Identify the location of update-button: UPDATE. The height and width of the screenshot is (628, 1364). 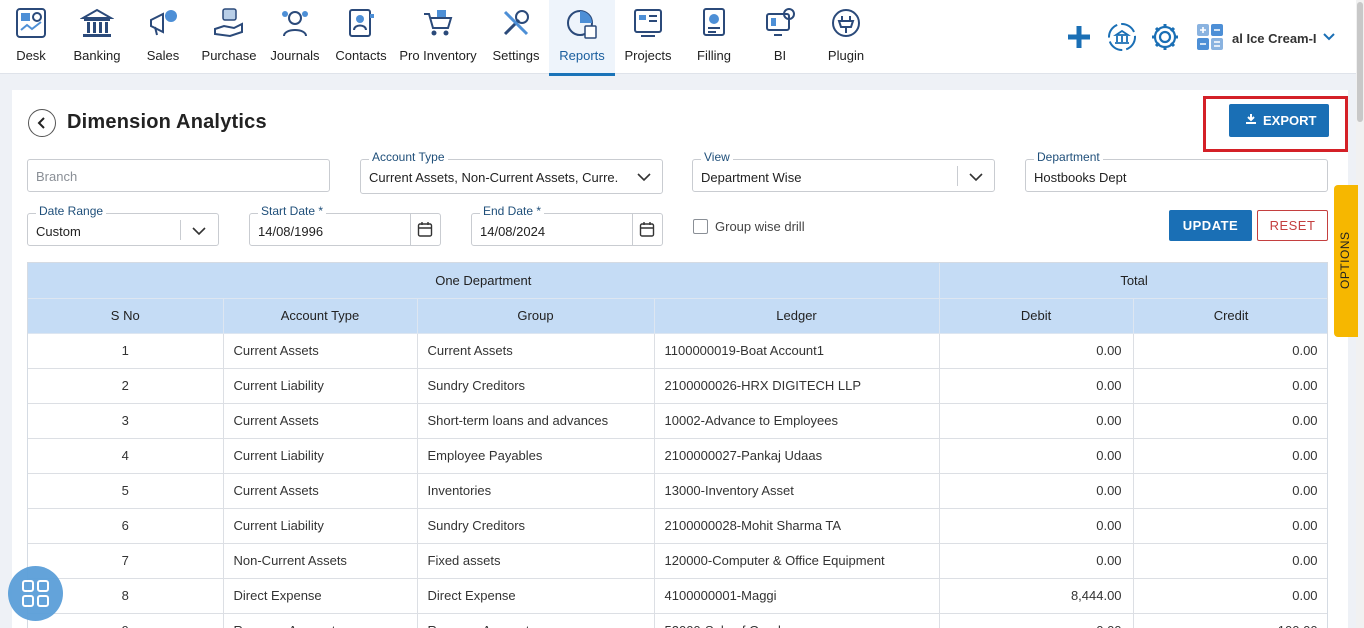
(1210, 225).